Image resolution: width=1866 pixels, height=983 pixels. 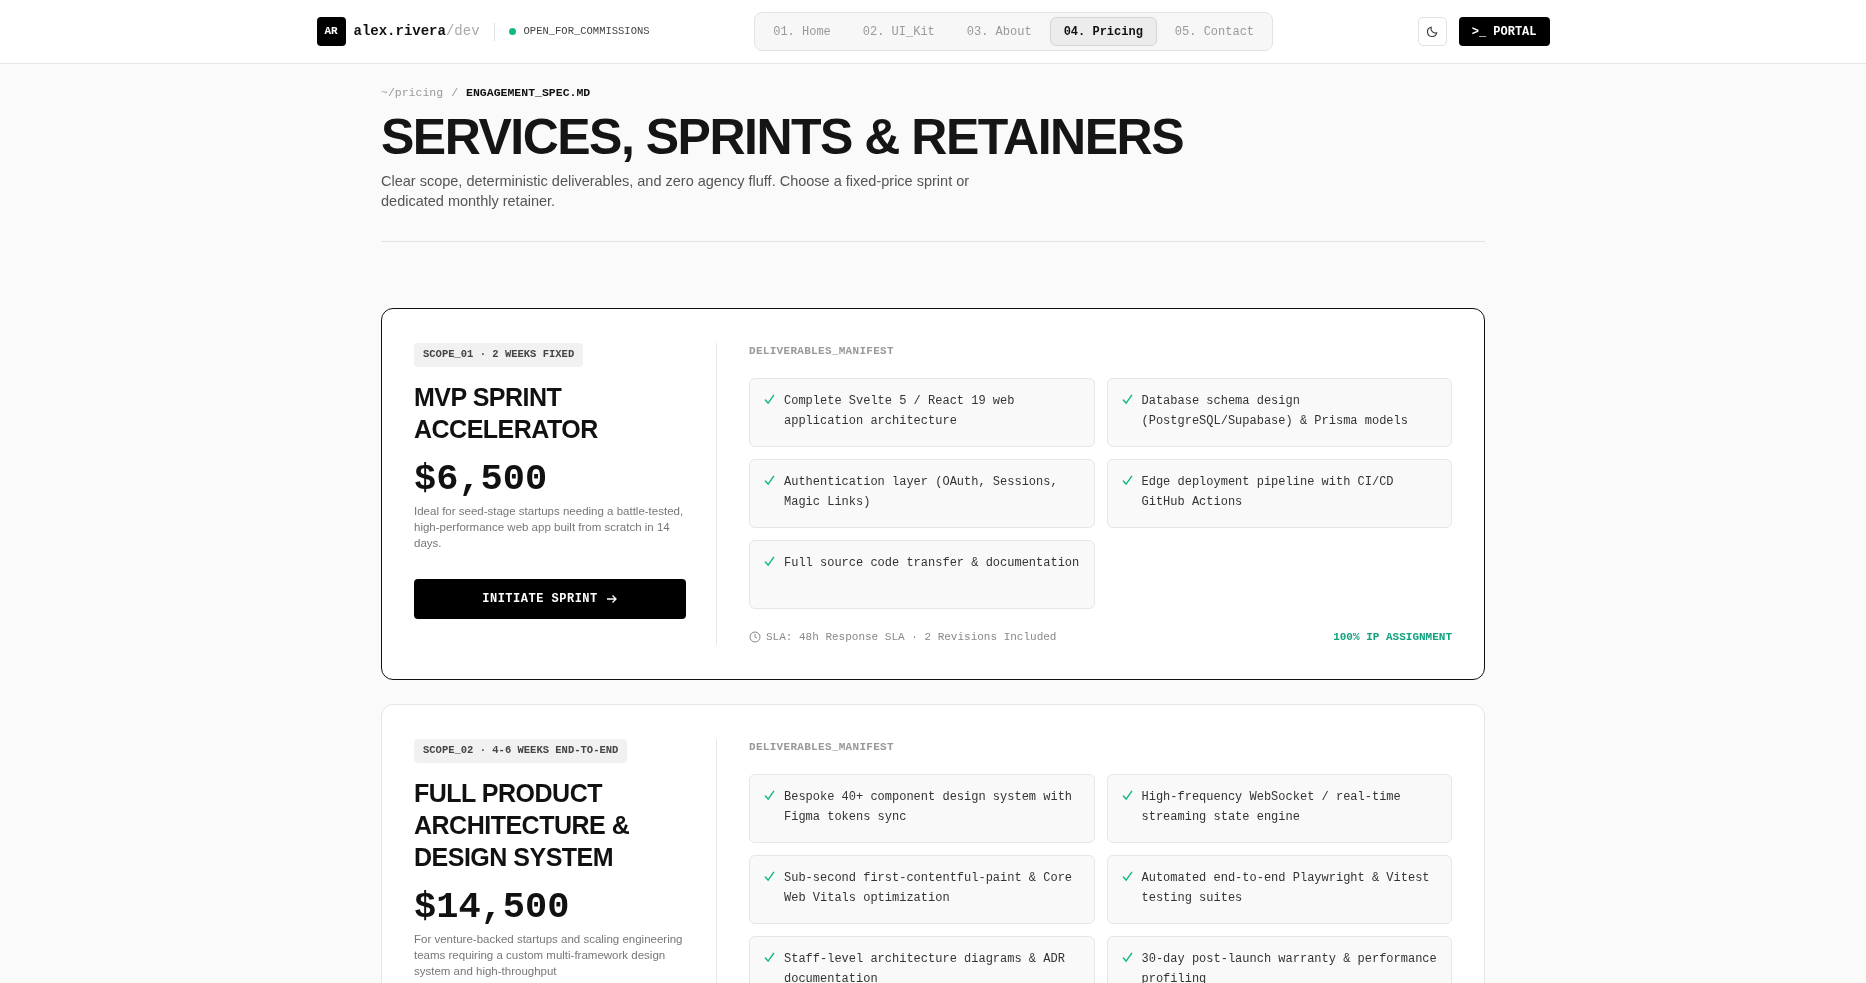 What do you see at coordinates (1103, 31) in the screenshot?
I see `nav-tab: 04. Pricing` at bounding box center [1103, 31].